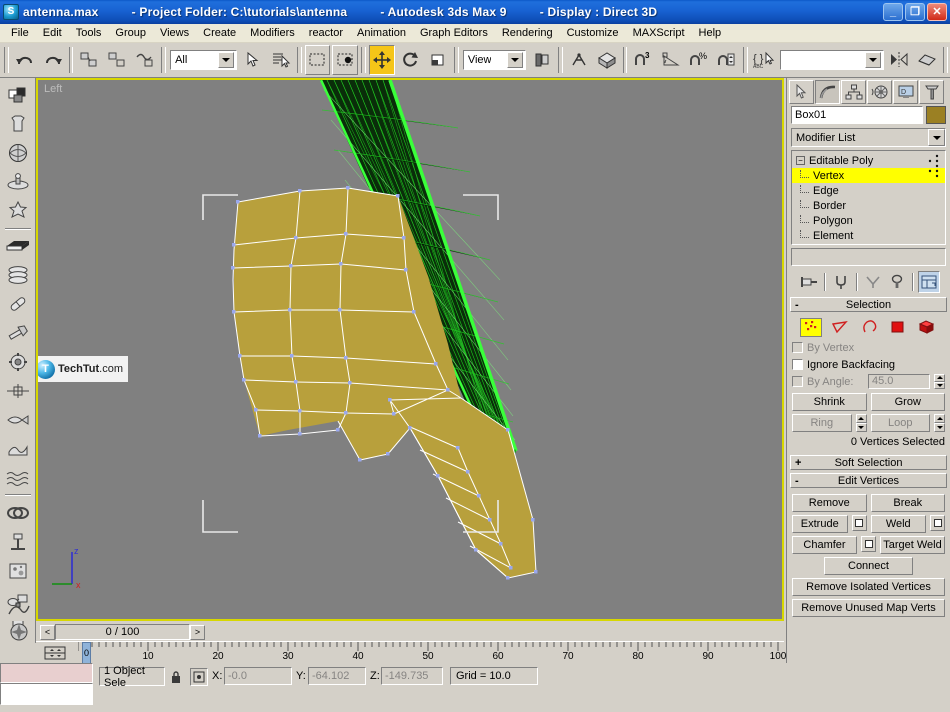 The width and height of the screenshot is (950, 712). Describe the element at coordinates (868, 566) in the screenshot. I see `connect-button: Connect` at that location.